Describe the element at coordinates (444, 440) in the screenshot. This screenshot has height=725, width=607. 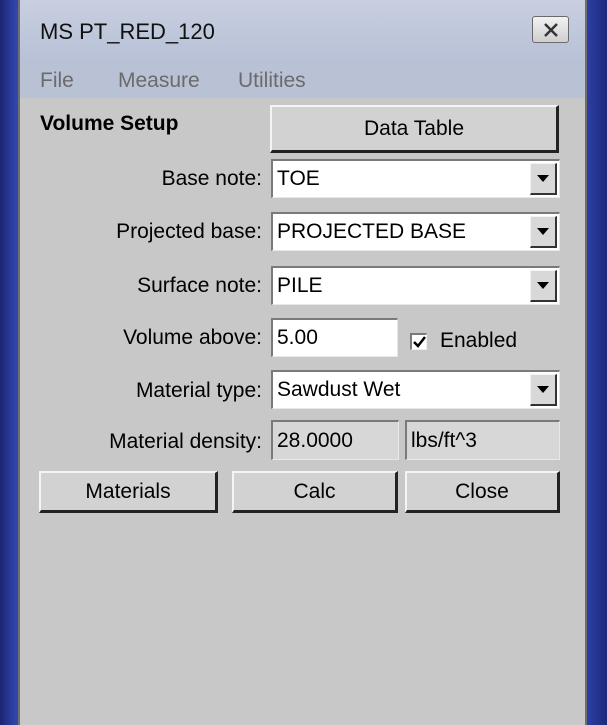
I see `density-units-value: lbs/ft^3` at that location.